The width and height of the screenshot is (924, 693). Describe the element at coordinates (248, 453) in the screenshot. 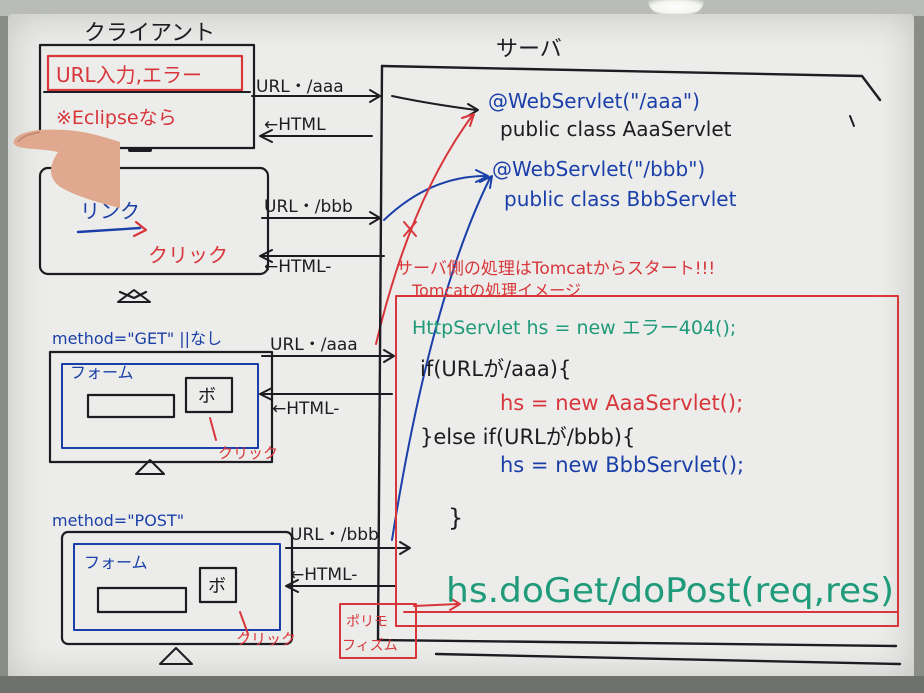

I see `get-click-label: クリック` at that location.